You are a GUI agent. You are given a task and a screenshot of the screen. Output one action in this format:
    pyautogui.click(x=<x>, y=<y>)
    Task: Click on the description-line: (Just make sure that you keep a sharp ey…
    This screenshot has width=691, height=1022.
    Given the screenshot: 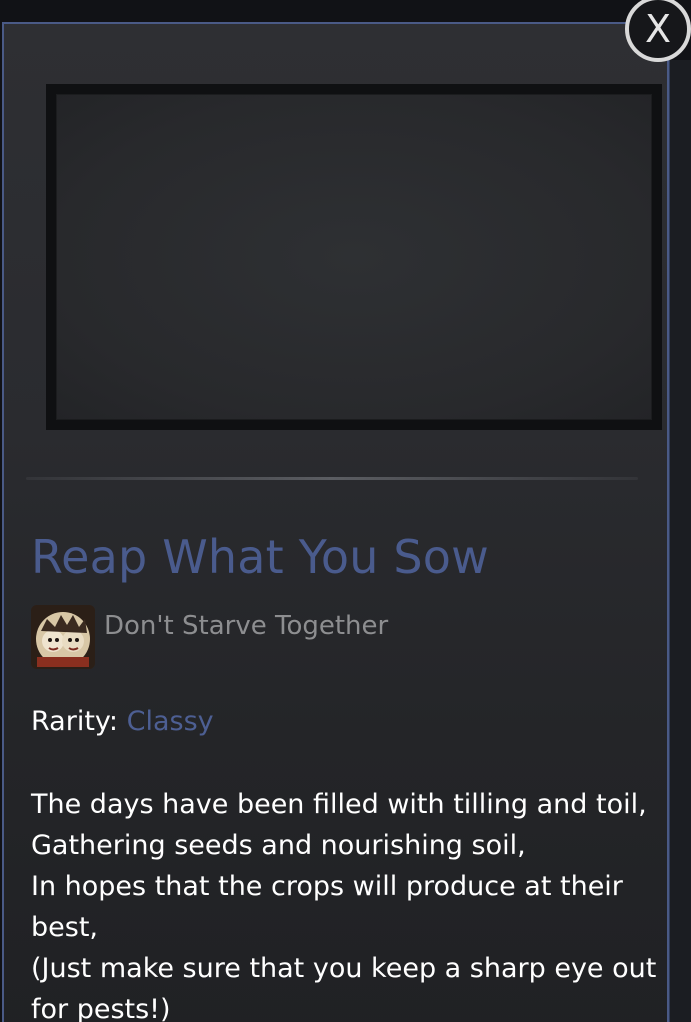 What is the action you would take?
    pyautogui.click(x=344, y=968)
    